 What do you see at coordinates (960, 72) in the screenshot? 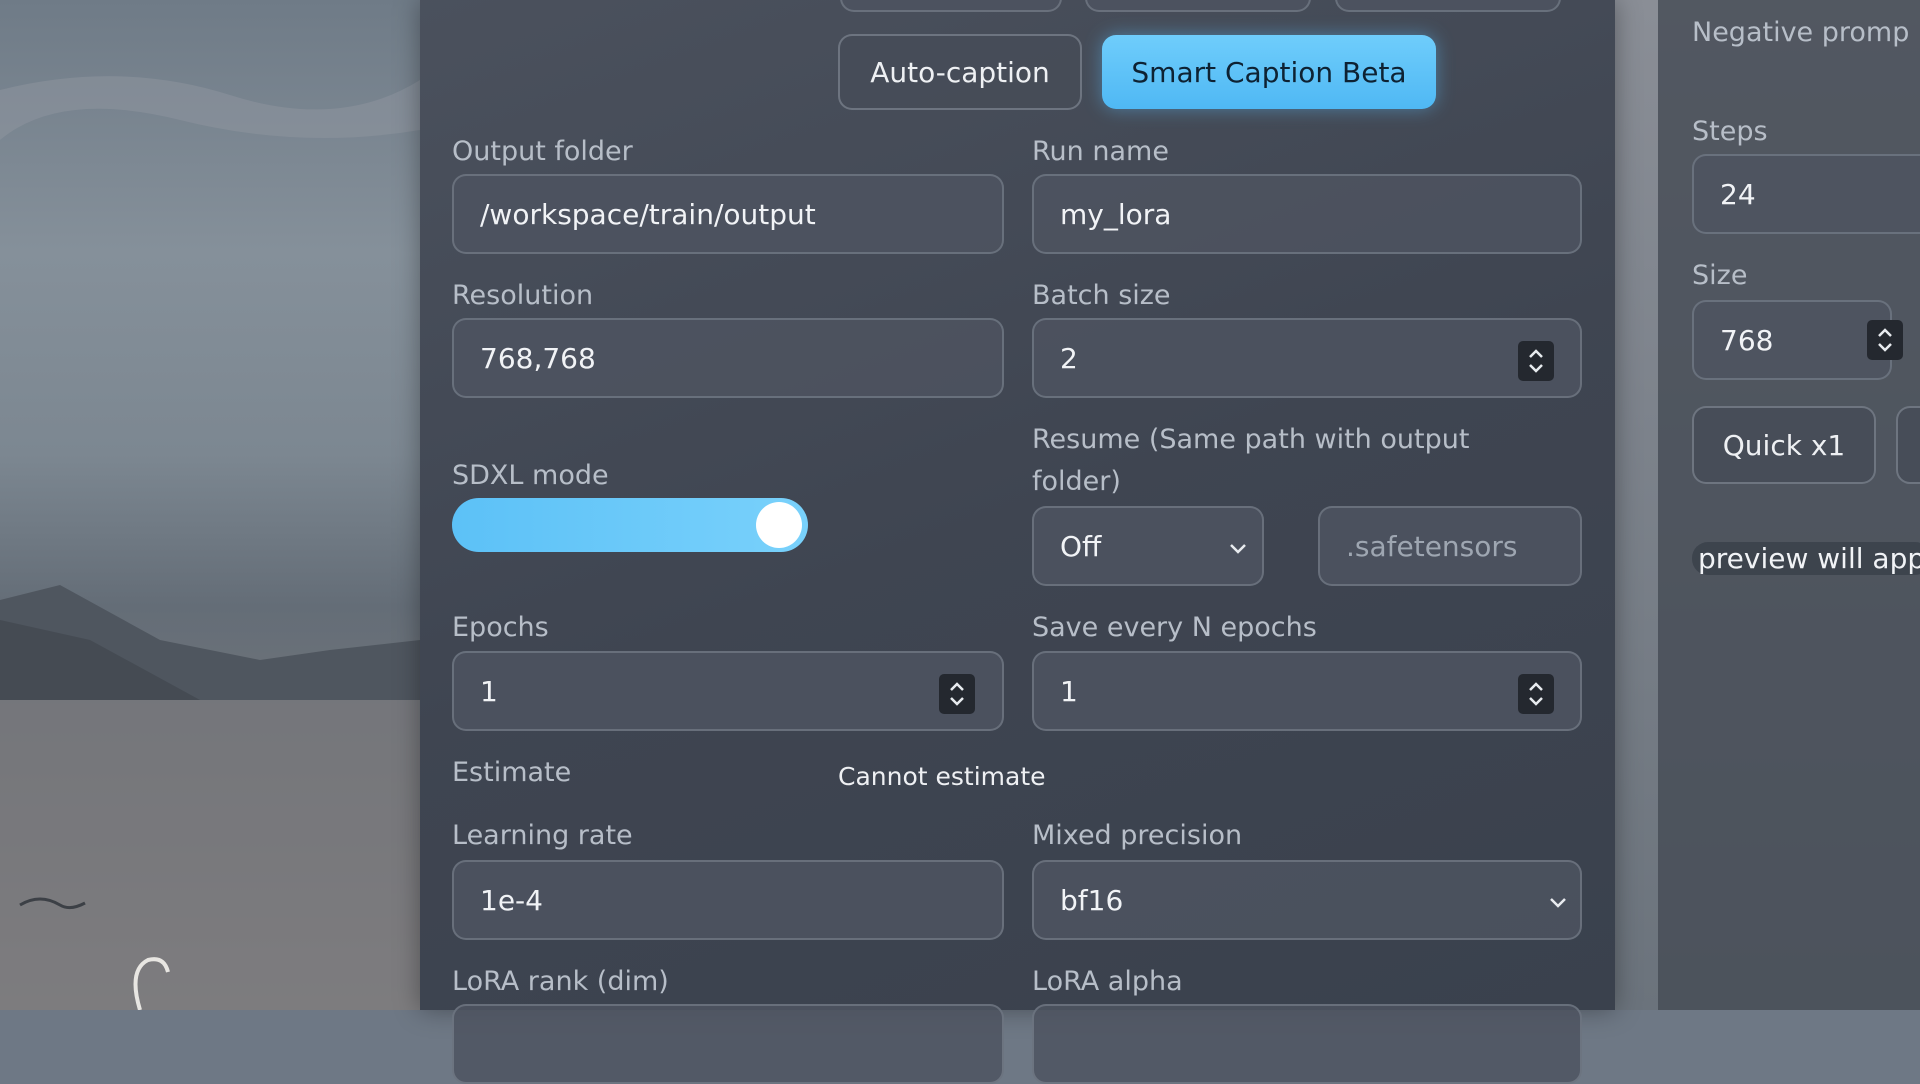
I see `auto-caption-button: Auto-caption` at bounding box center [960, 72].